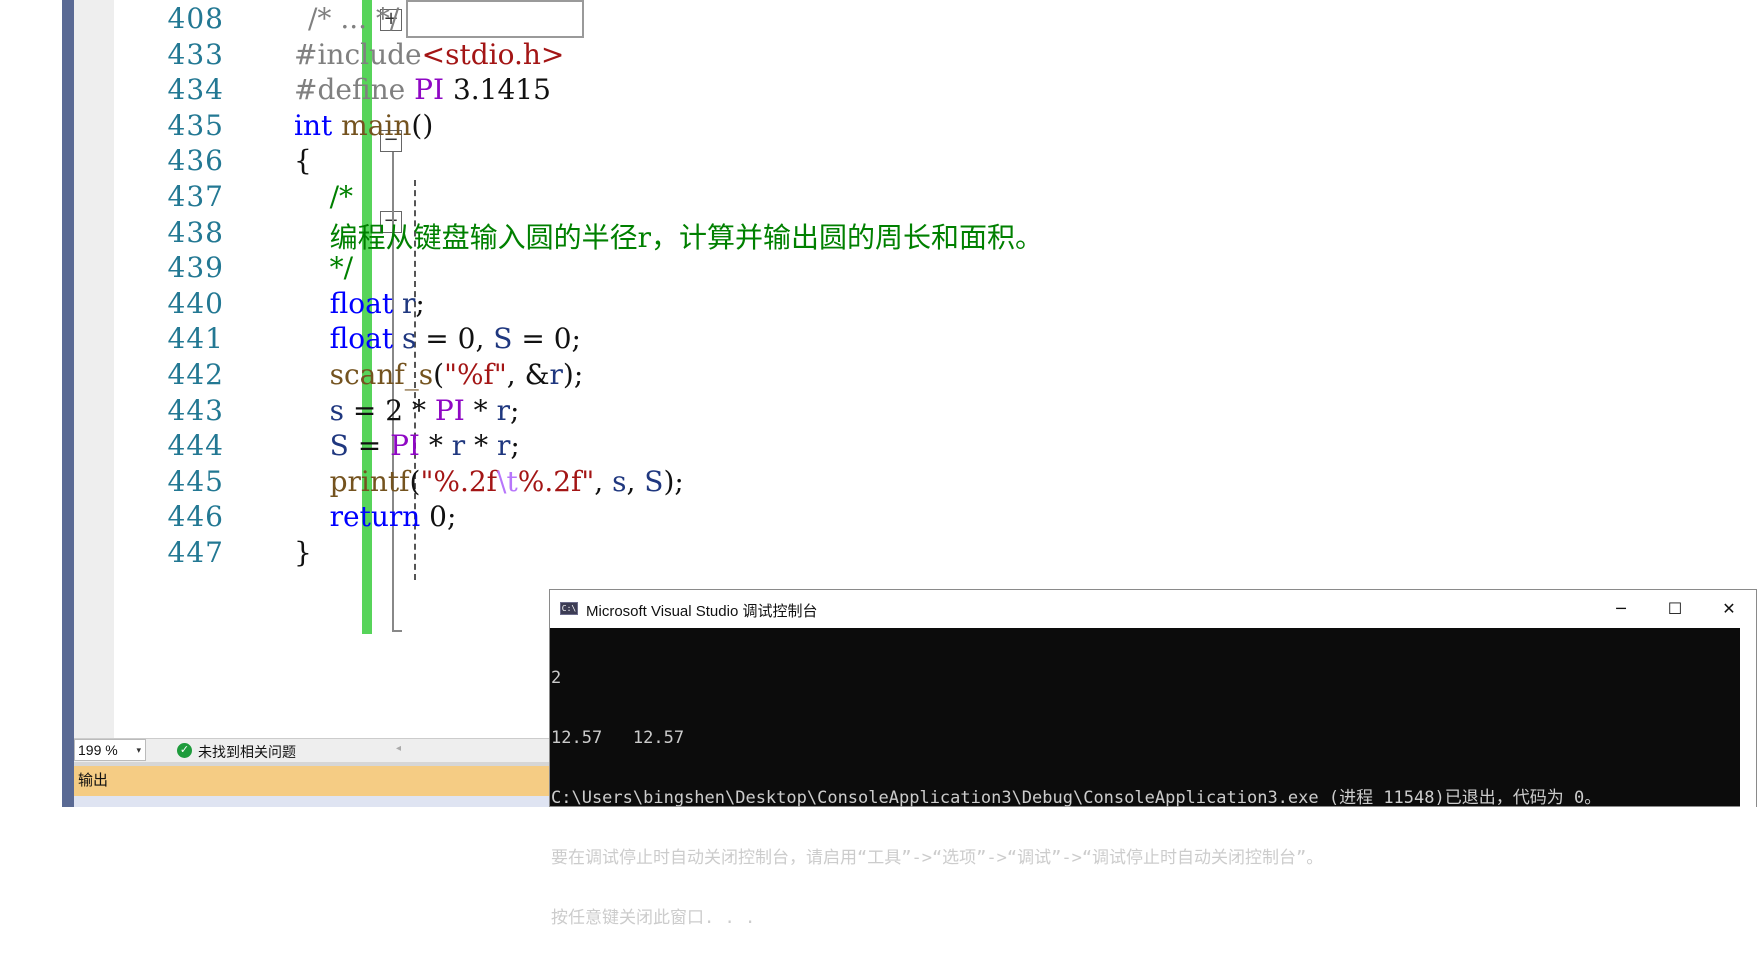 The height and width of the screenshot is (968, 1757). Describe the element at coordinates (1729, 609) in the screenshot. I see `close-button: ✕` at that location.